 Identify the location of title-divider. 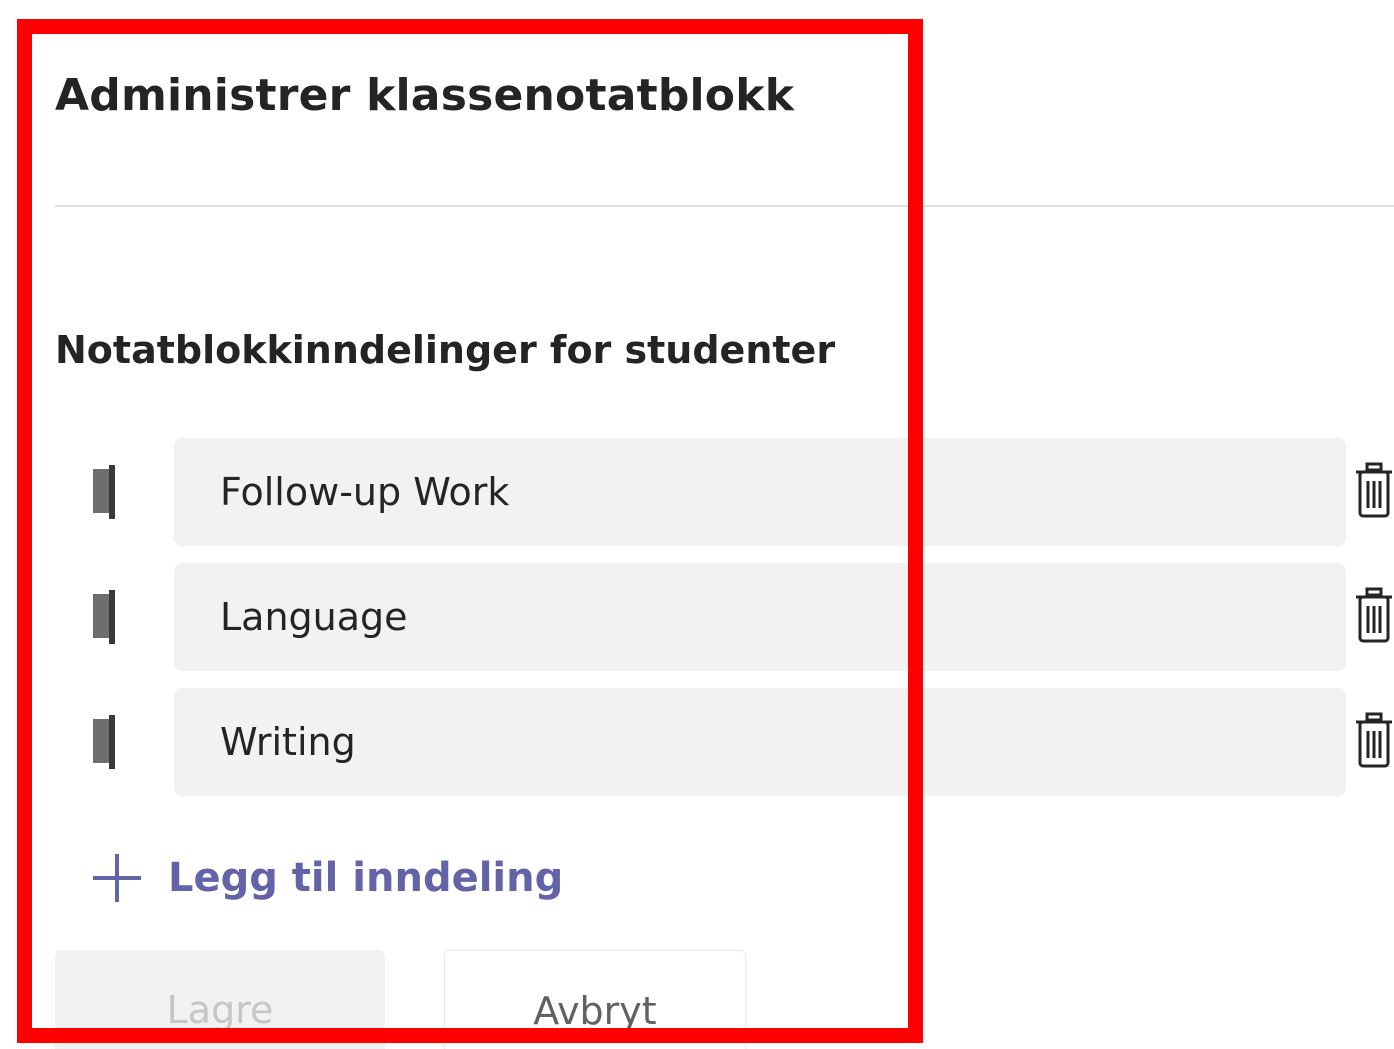
(724, 206).